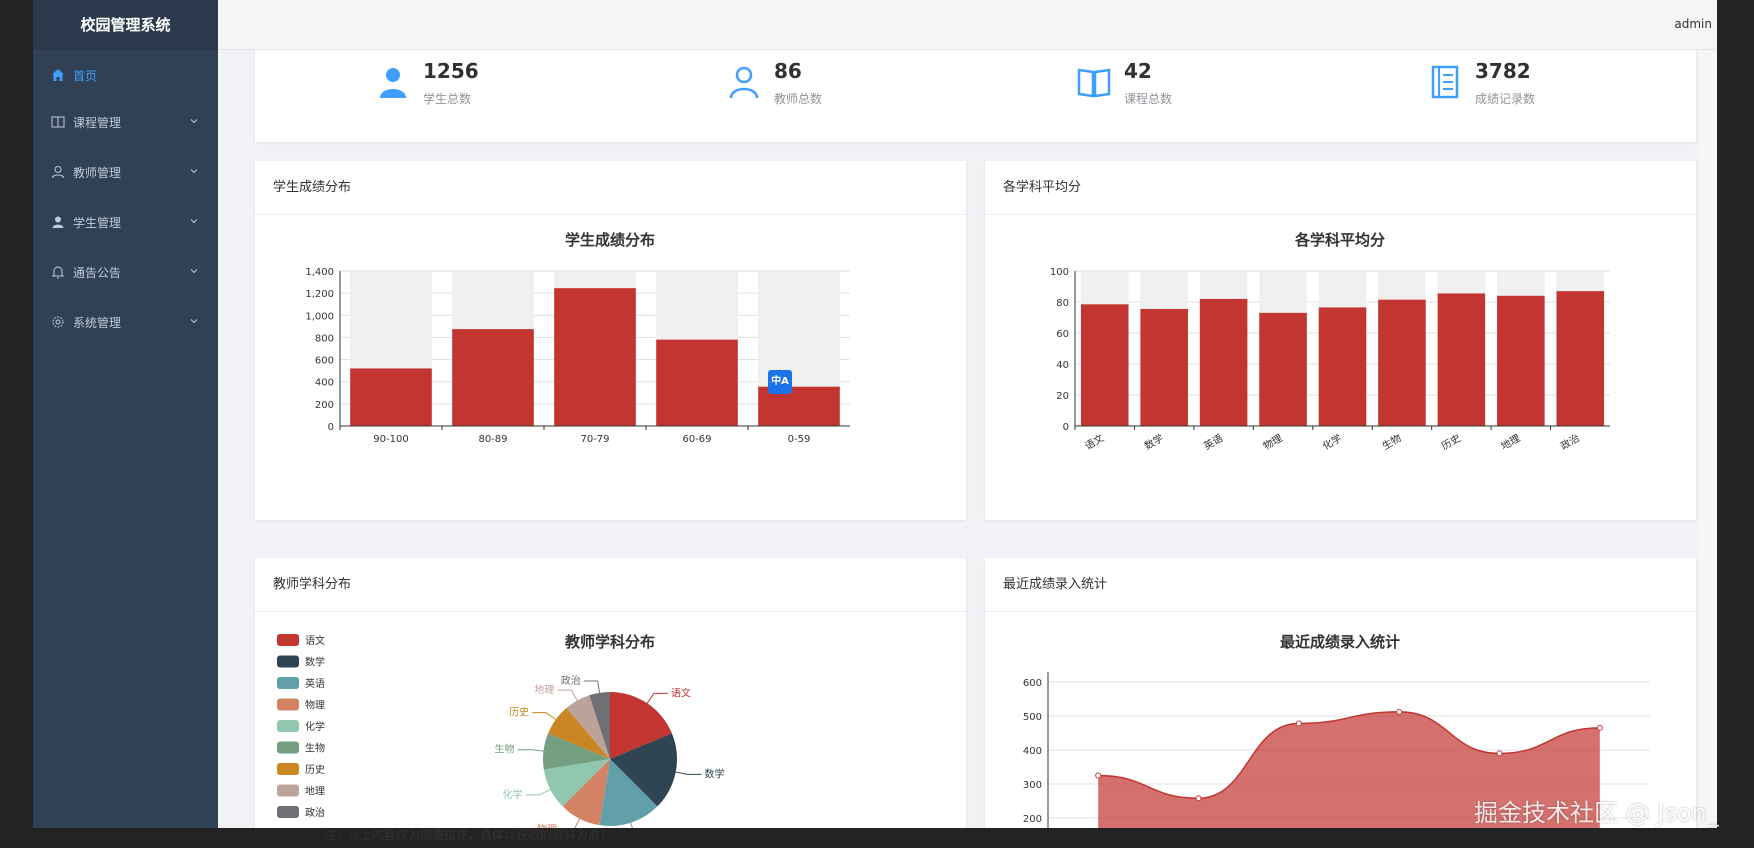 Image resolution: width=1754 pixels, height=848 pixels. What do you see at coordinates (315, 791) in the screenshot?
I see `legend-label: 地理` at bounding box center [315, 791].